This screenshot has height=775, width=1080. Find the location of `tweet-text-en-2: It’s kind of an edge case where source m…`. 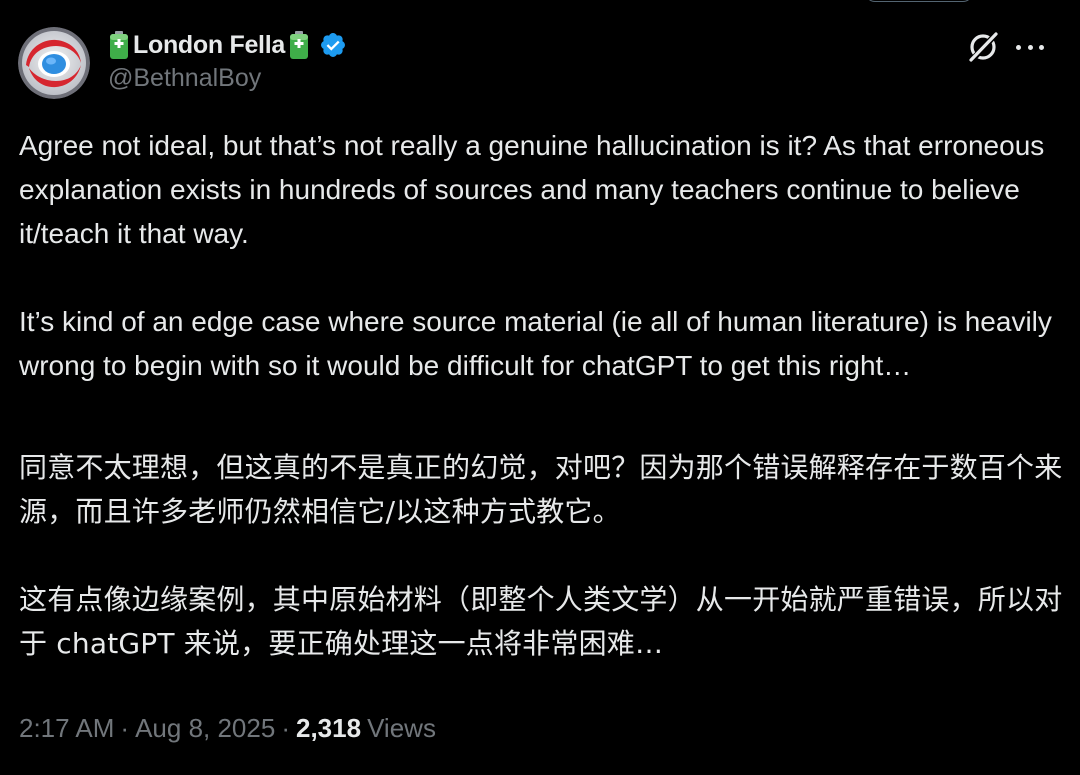

tweet-text-en-2: It’s kind of an edge case where source m… is located at coordinates (535, 343).